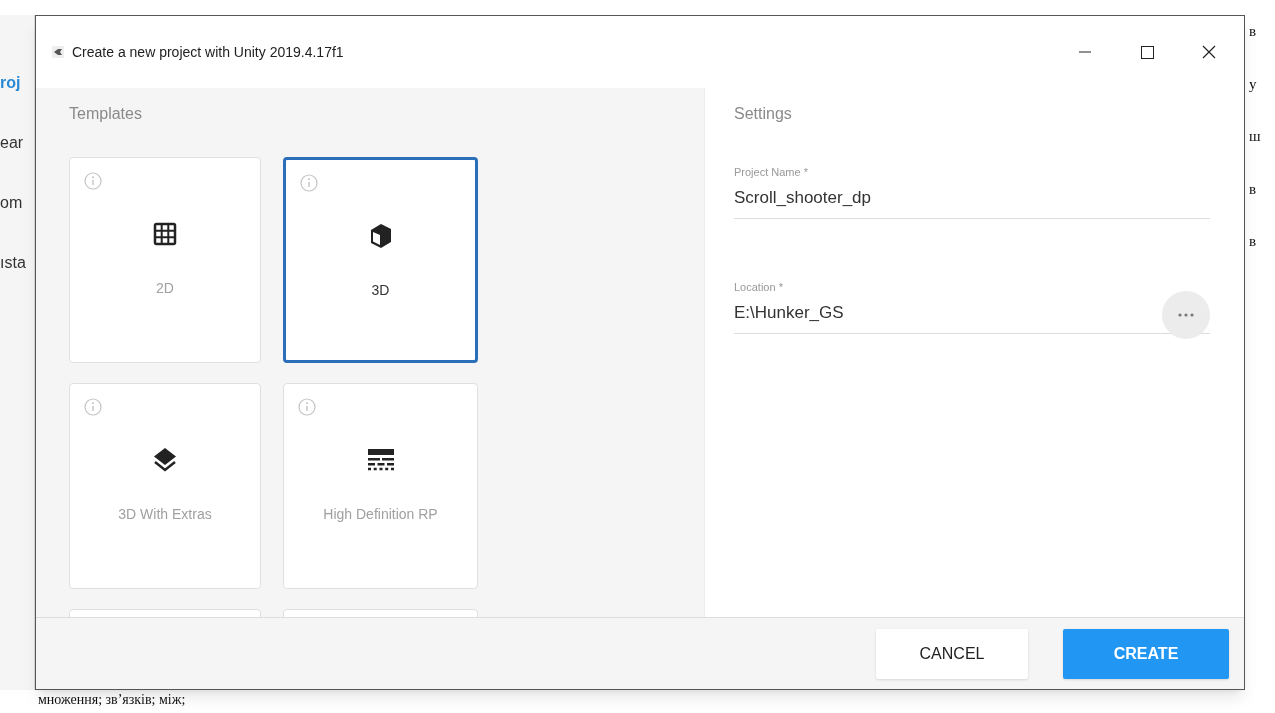 This screenshot has width=1275, height=713. What do you see at coordinates (165, 514) in the screenshot?
I see `template-label: 3D With Extras` at bounding box center [165, 514].